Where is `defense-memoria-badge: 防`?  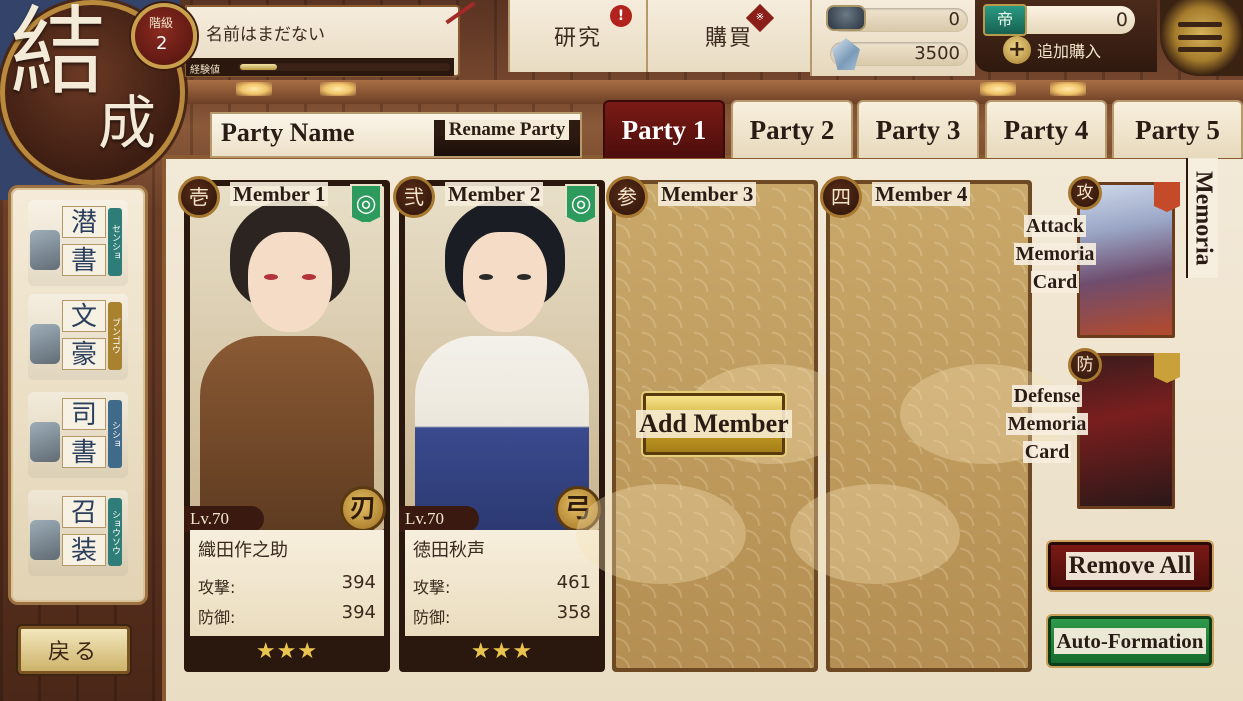 defense-memoria-badge: 防 is located at coordinates (1085, 365).